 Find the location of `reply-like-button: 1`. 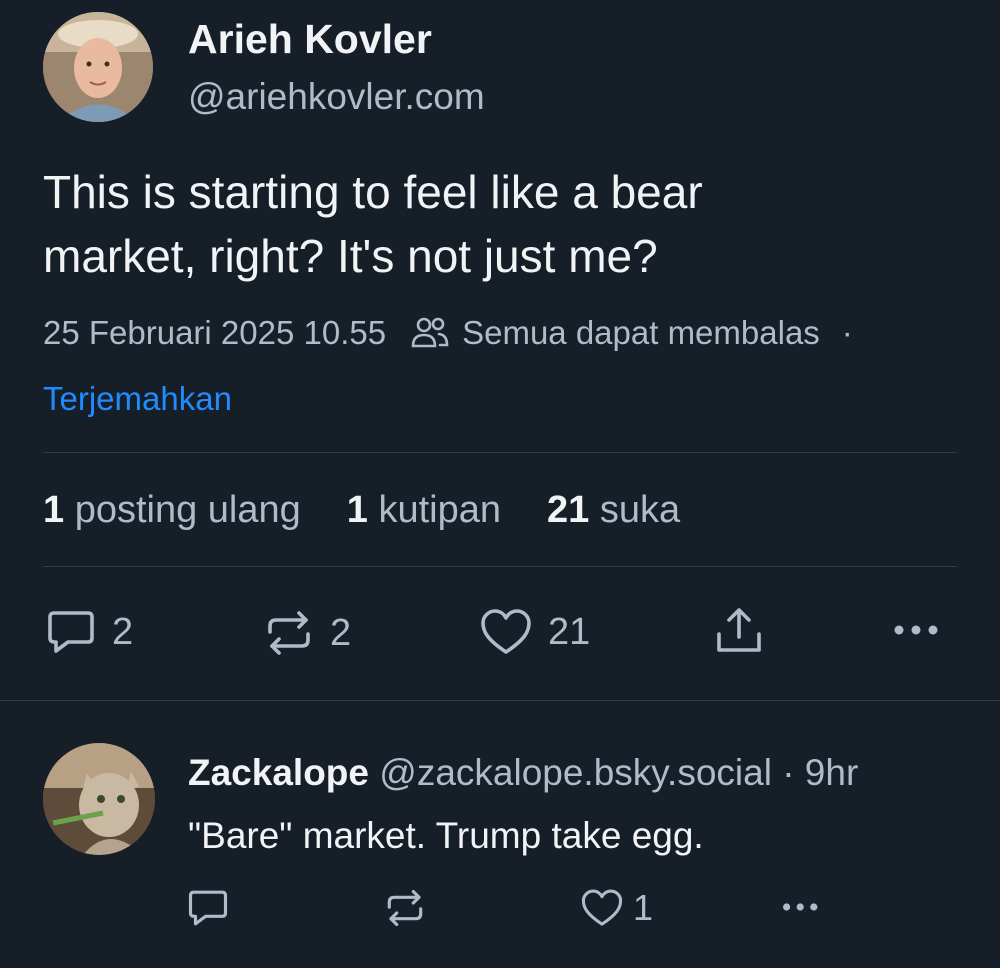

reply-like-button: 1 is located at coordinates (617, 908).